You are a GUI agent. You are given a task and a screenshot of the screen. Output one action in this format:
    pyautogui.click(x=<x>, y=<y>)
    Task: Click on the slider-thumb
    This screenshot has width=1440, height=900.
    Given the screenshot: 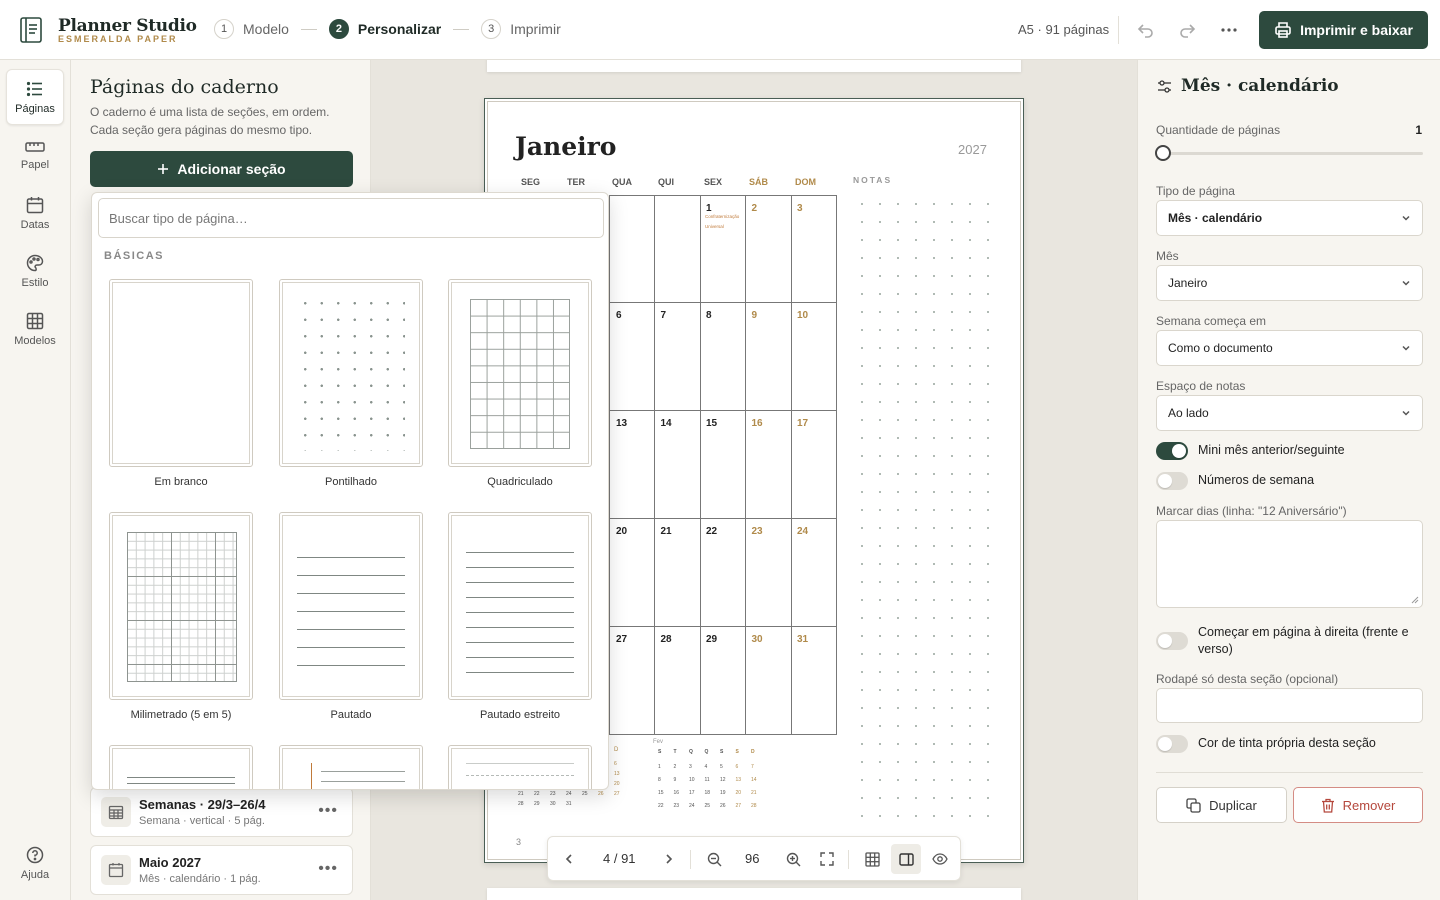 What is the action you would take?
    pyautogui.click(x=1163, y=153)
    